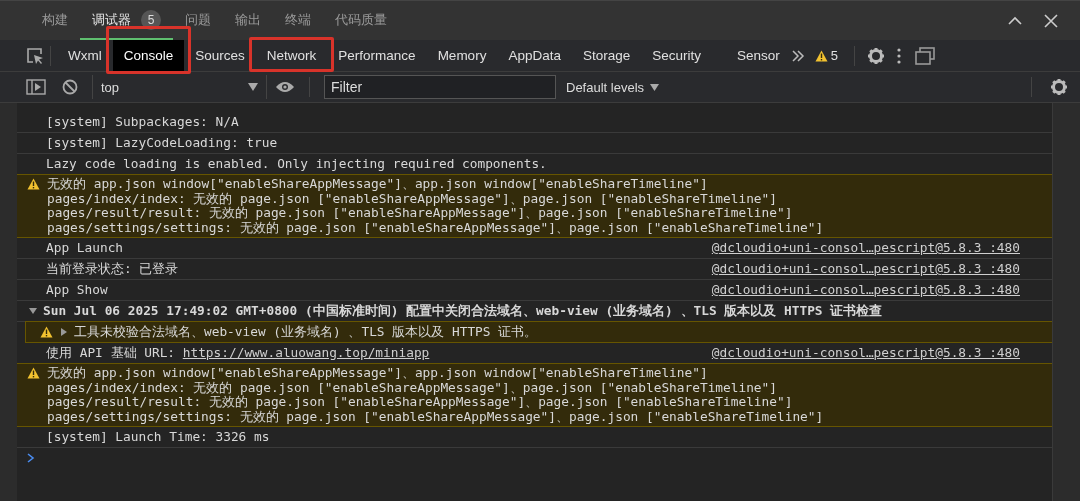 The image size is (1080, 501). I want to click on devtools-tab: Storage, so click(606, 55).